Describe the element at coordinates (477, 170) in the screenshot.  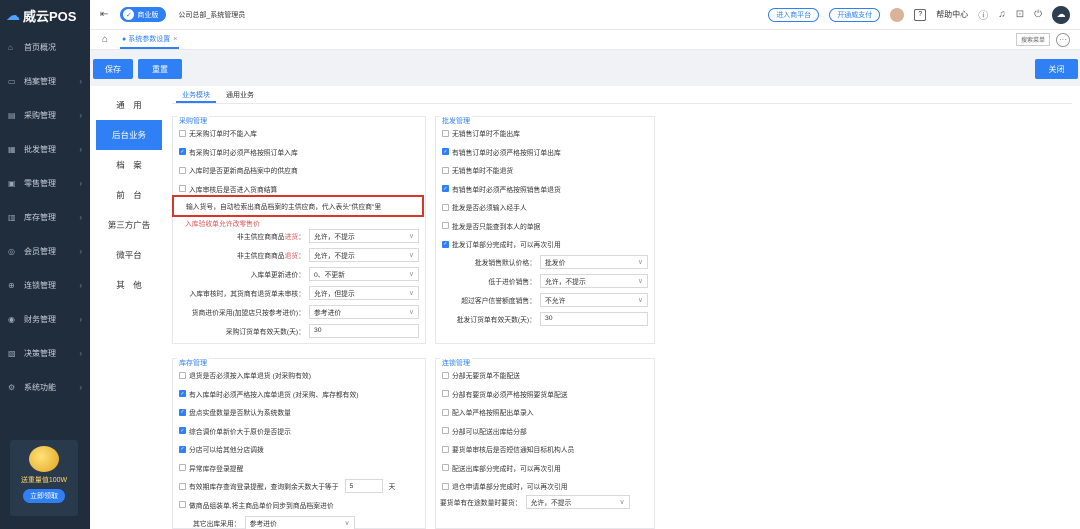
I see `checkbox-row: 无销售单时不能退货` at that location.